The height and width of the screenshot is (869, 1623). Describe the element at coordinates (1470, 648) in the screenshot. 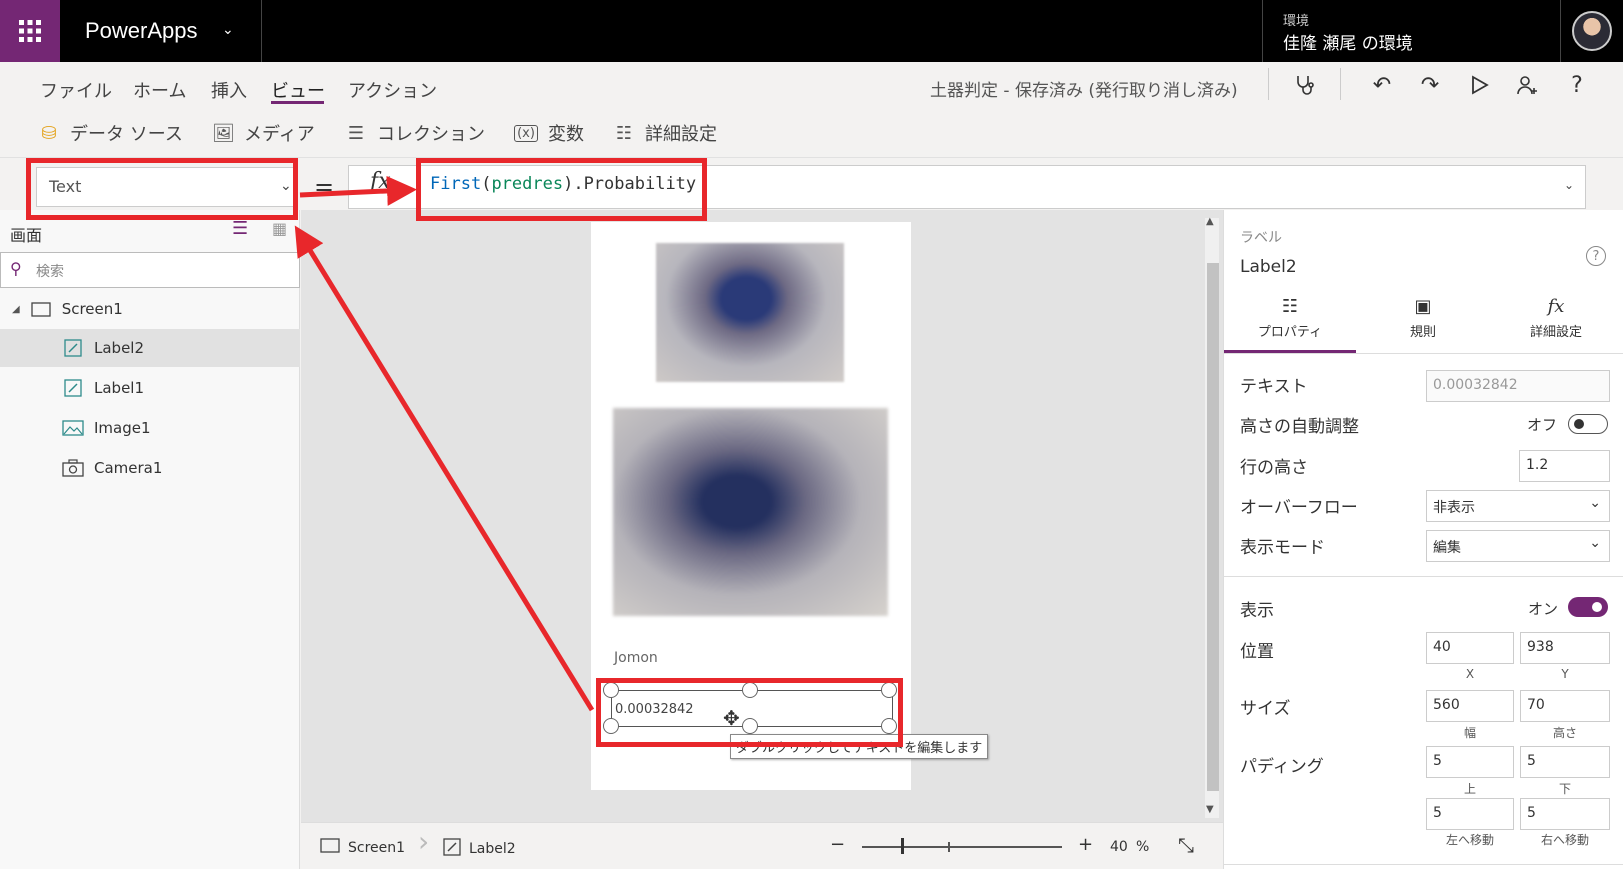

I see `position-x-input: 40` at that location.